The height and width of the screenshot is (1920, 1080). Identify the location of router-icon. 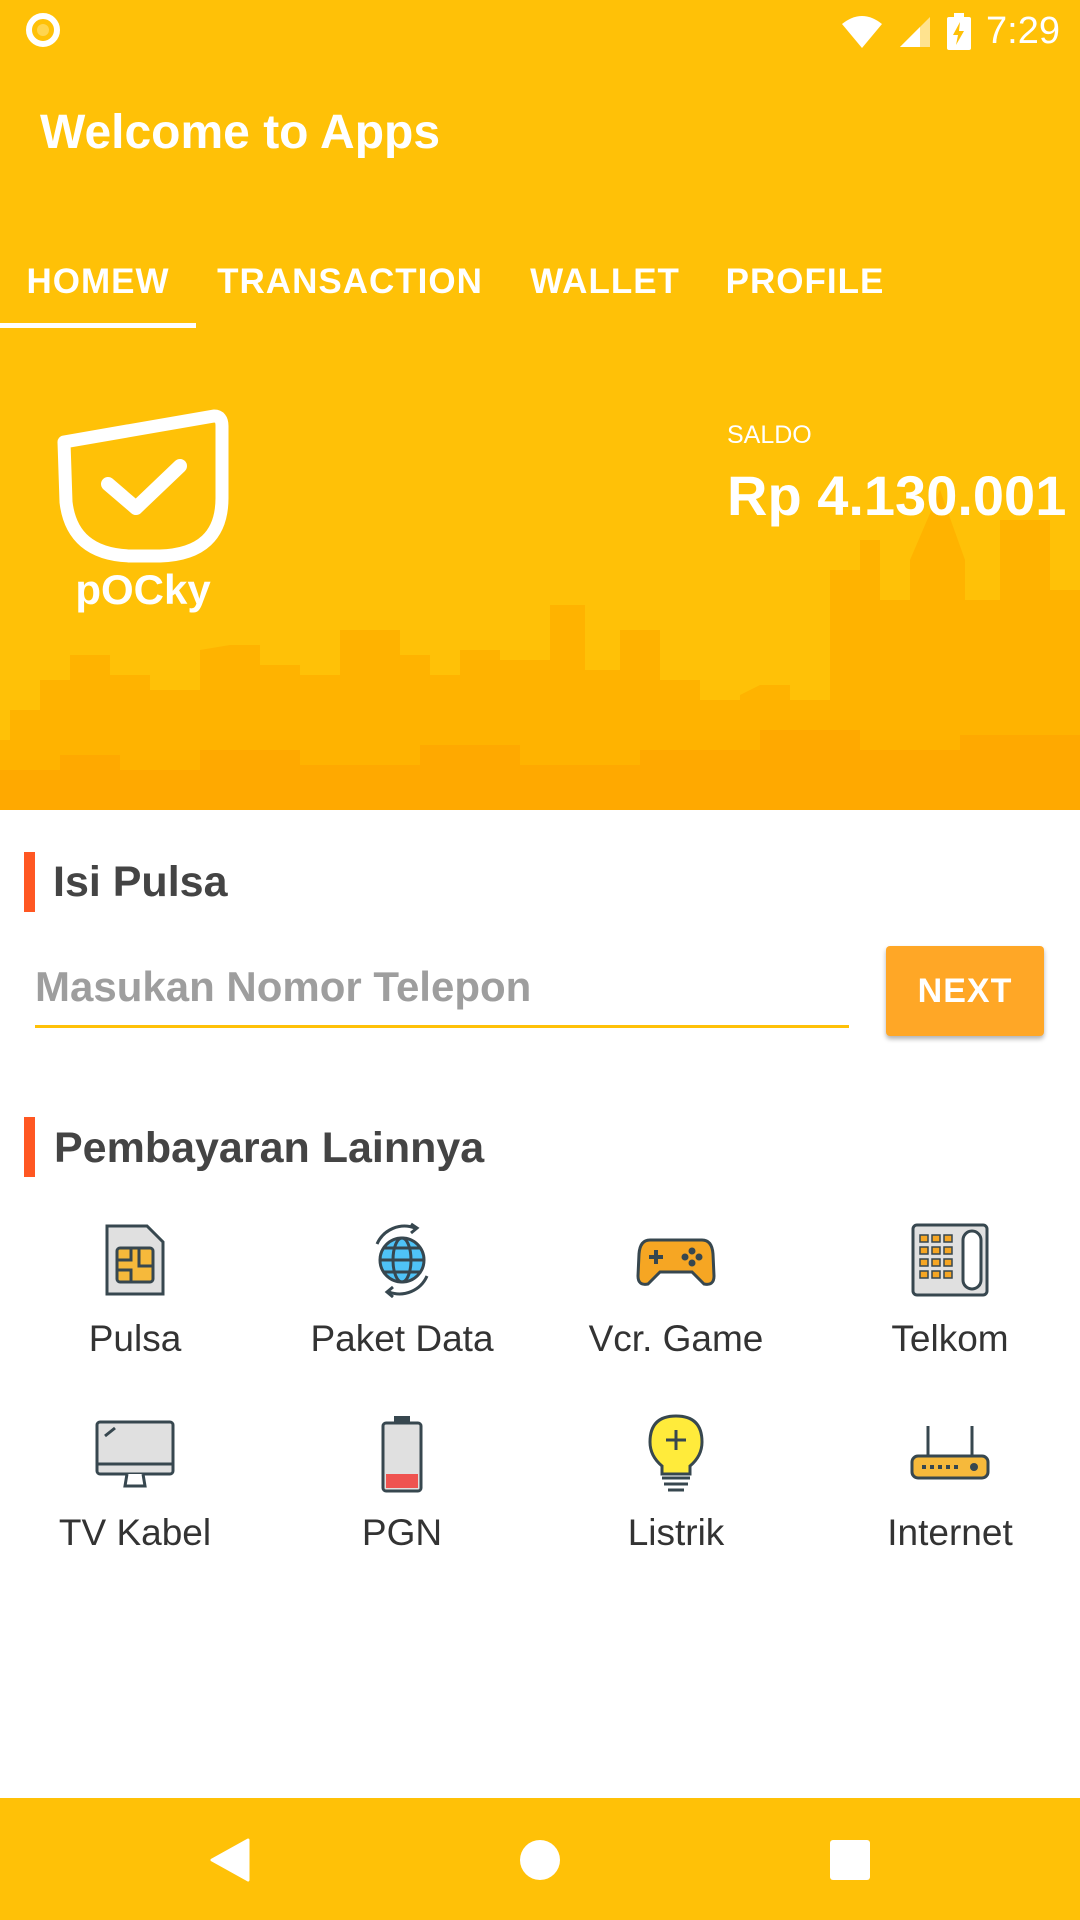
(950, 1454).